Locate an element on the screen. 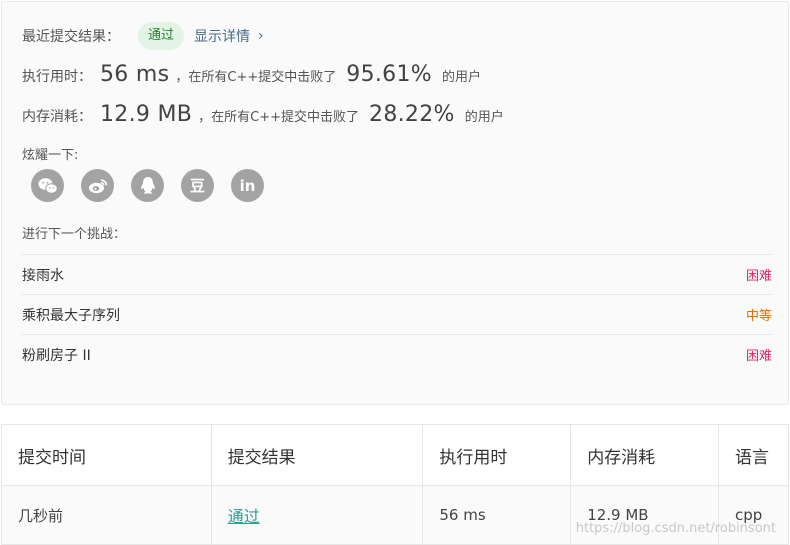 Image resolution: width=790 pixels, height=545 pixels. runtime-suffix: 的用户 is located at coordinates (461, 77).